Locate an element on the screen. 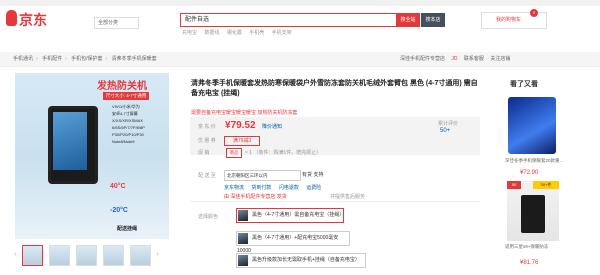  shop-name-link: 深佳手机配件专营店 is located at coordinates (422, 59).